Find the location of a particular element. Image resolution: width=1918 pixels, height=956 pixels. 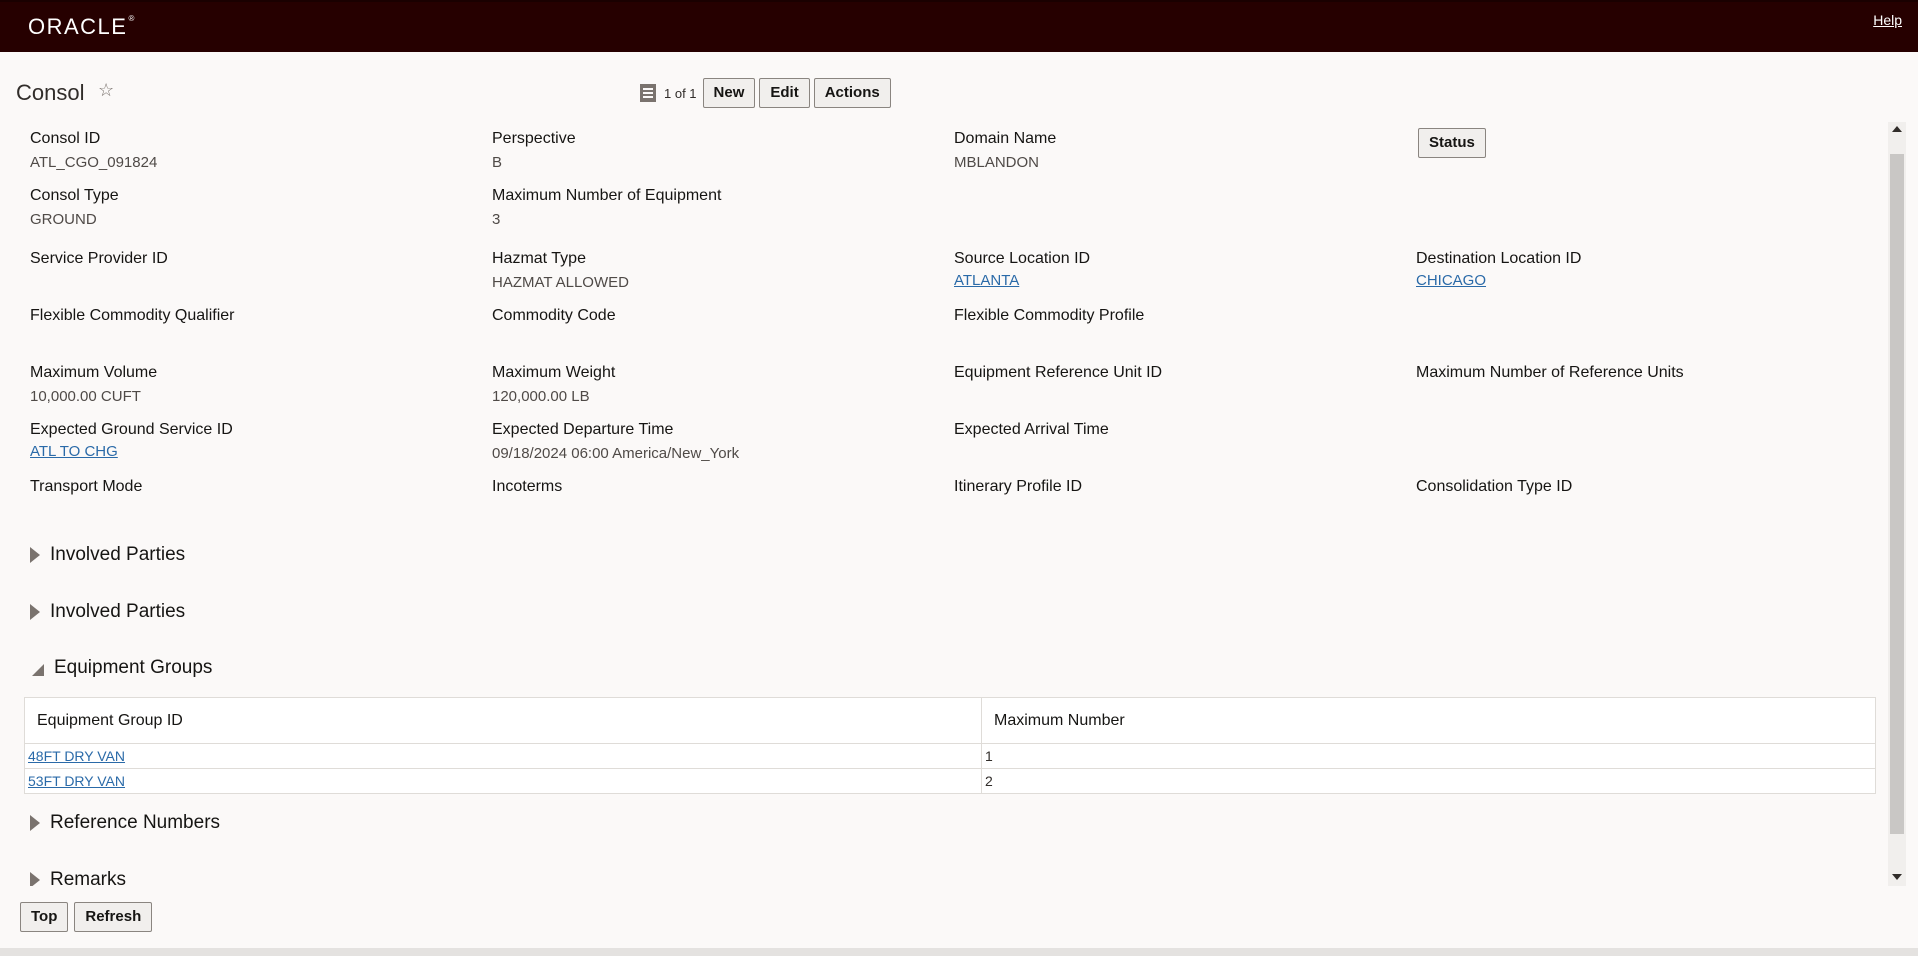

refresh-button: Refresh is located at coordinates (113, 917).